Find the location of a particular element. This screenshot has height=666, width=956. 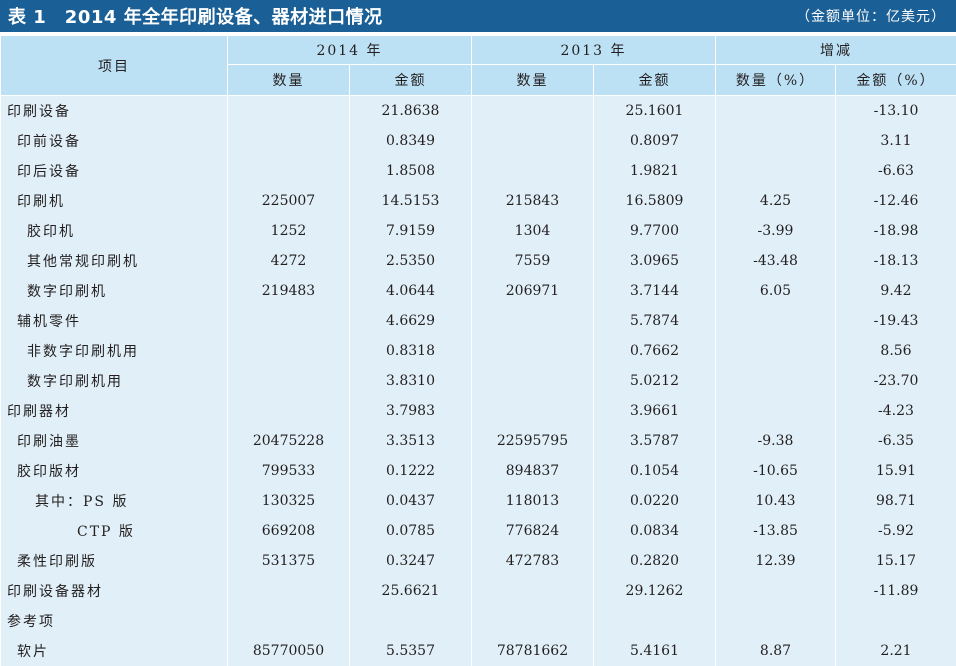

table-row: 其他常规印刷机42722.535075593.0965-43.48-18.13 is located at coordinates (478, 261).